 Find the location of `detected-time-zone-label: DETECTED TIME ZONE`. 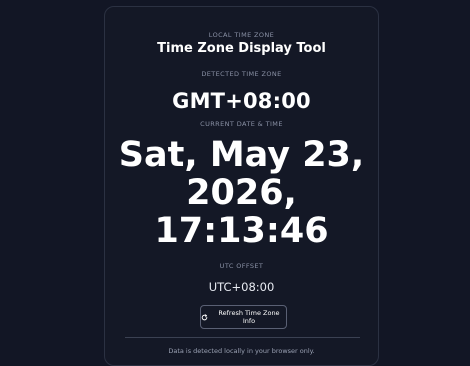

detected-time-zone-label: DETECTED TIME ZONE is located at coordinates (241, 74).